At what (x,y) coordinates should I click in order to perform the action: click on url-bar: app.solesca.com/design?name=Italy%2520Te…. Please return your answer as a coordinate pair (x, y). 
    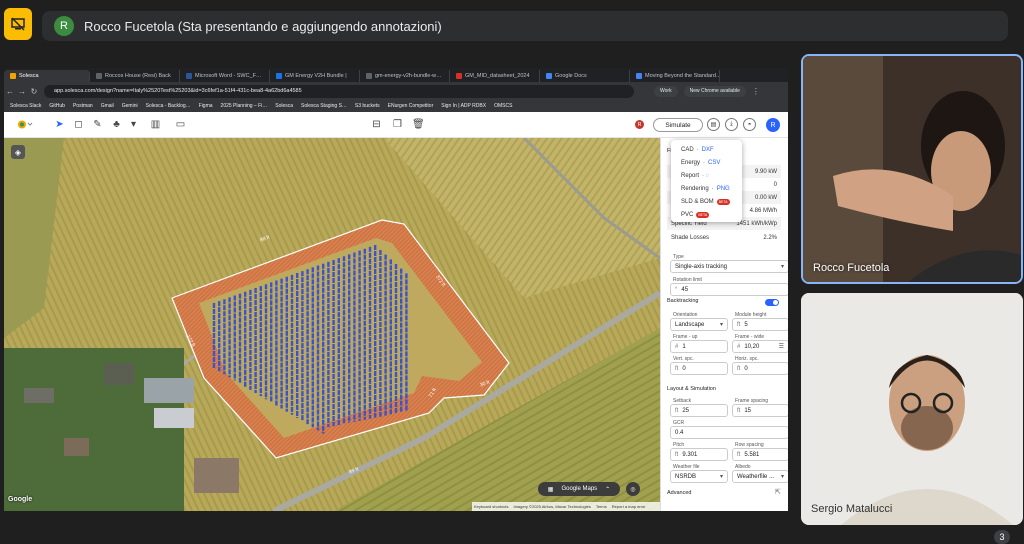
    Looking at the image, I should click on (339, 91).